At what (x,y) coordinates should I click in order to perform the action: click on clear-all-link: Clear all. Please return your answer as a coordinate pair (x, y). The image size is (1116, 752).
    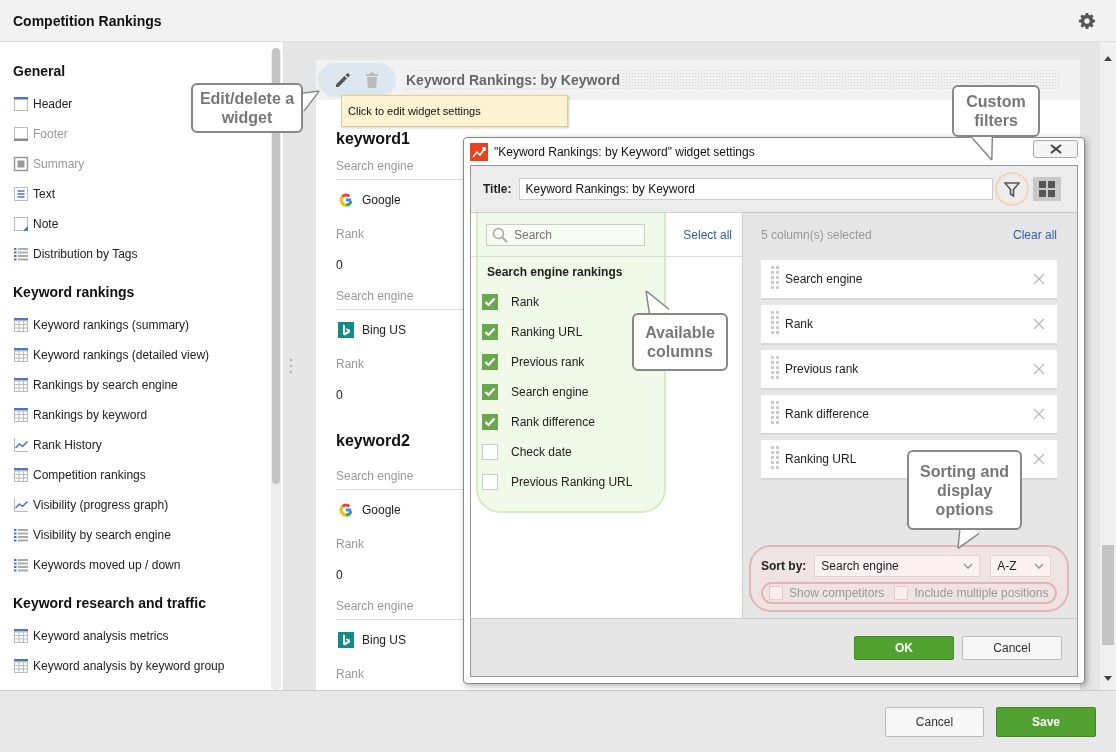
    Looking at the image, I should click on (1035, 234).